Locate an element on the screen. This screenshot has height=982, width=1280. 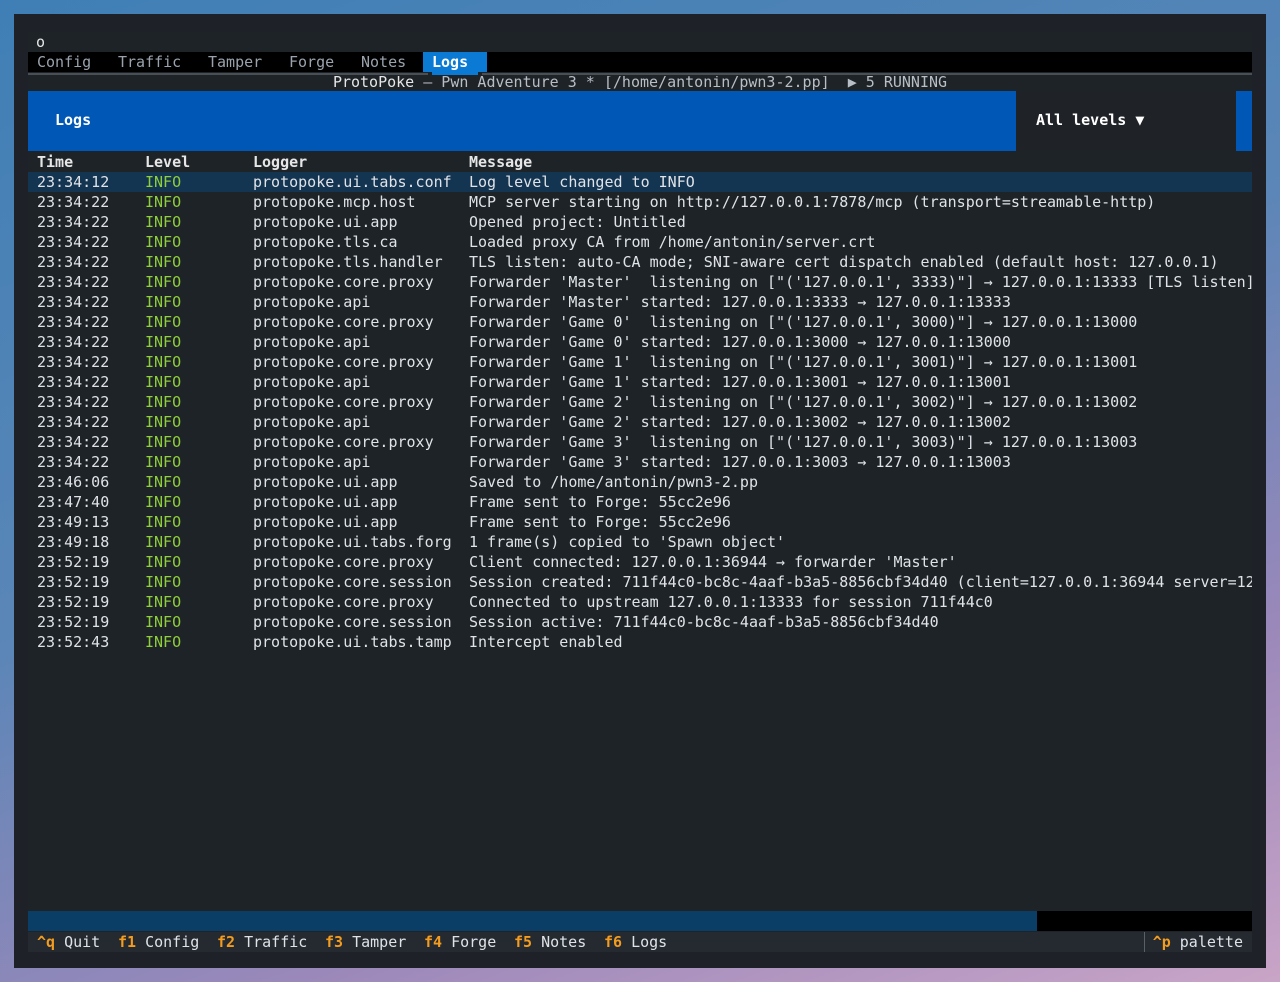
tab-tamper: Tamper is located at coordinates (235, 62).